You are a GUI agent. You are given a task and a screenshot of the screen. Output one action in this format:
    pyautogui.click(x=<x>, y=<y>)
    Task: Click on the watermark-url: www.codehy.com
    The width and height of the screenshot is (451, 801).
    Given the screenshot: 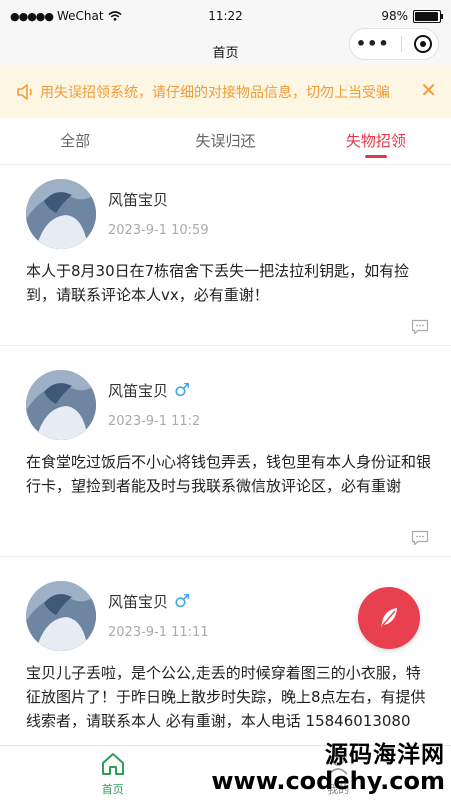 What is the action you would take?
    pyautogui.click(x=328, y=781)
    